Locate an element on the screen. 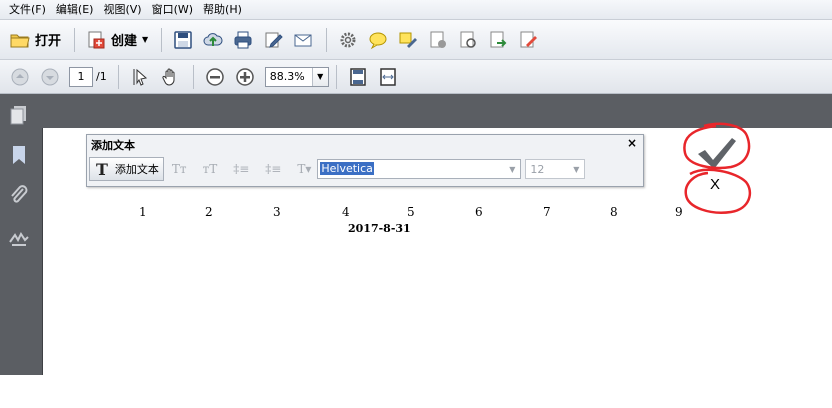  save-icon is located at coordinates (183, 40).